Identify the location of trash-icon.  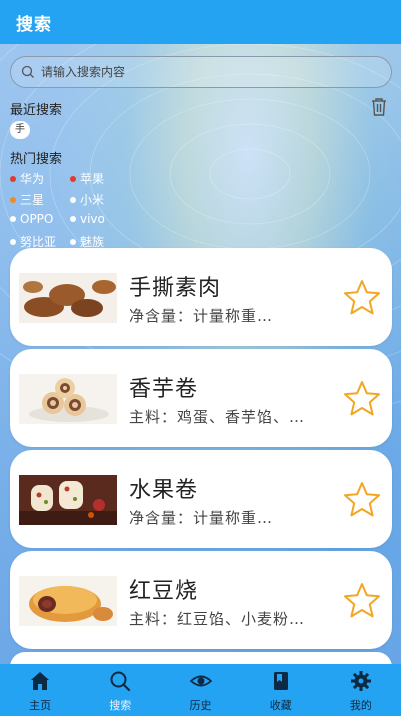
(379, 107).